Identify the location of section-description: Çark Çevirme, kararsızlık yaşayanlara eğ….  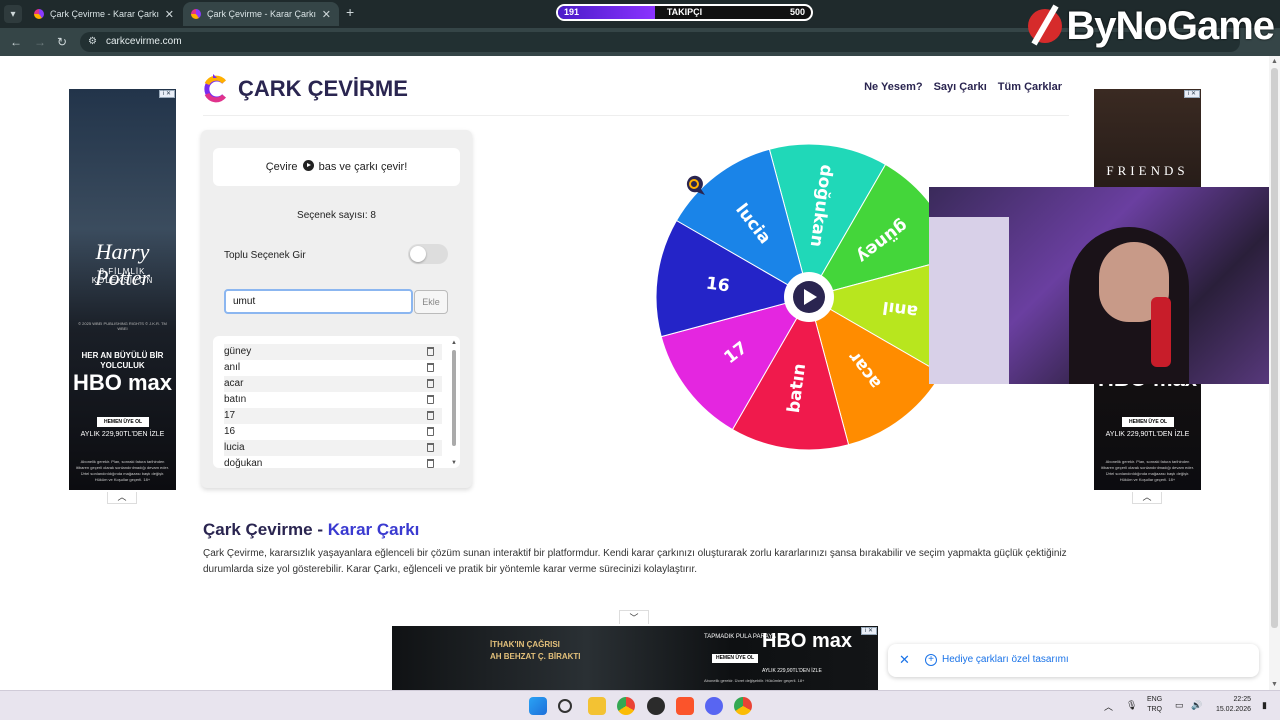
(635, 561).